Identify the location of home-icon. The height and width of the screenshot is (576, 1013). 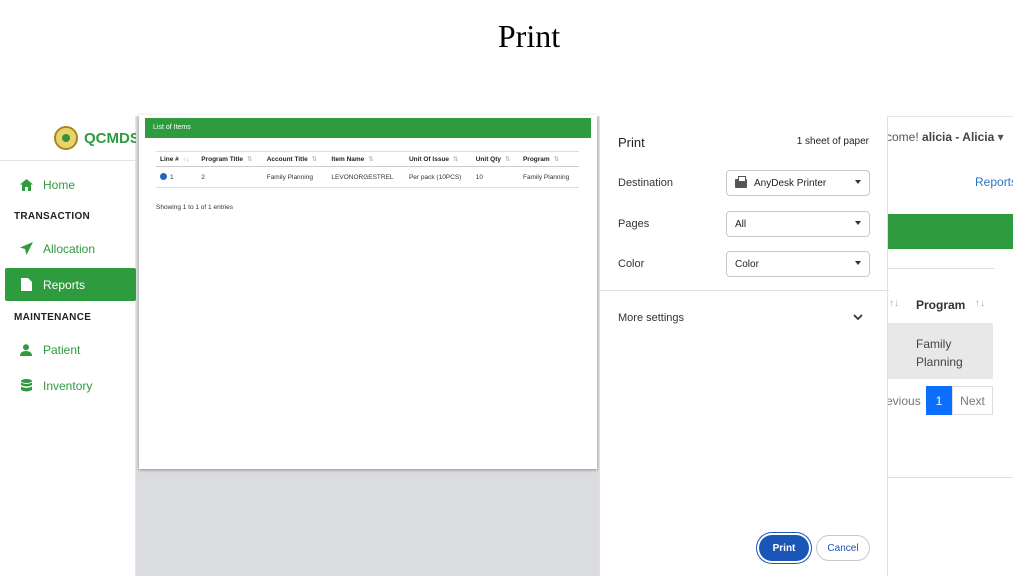
(26, 185).